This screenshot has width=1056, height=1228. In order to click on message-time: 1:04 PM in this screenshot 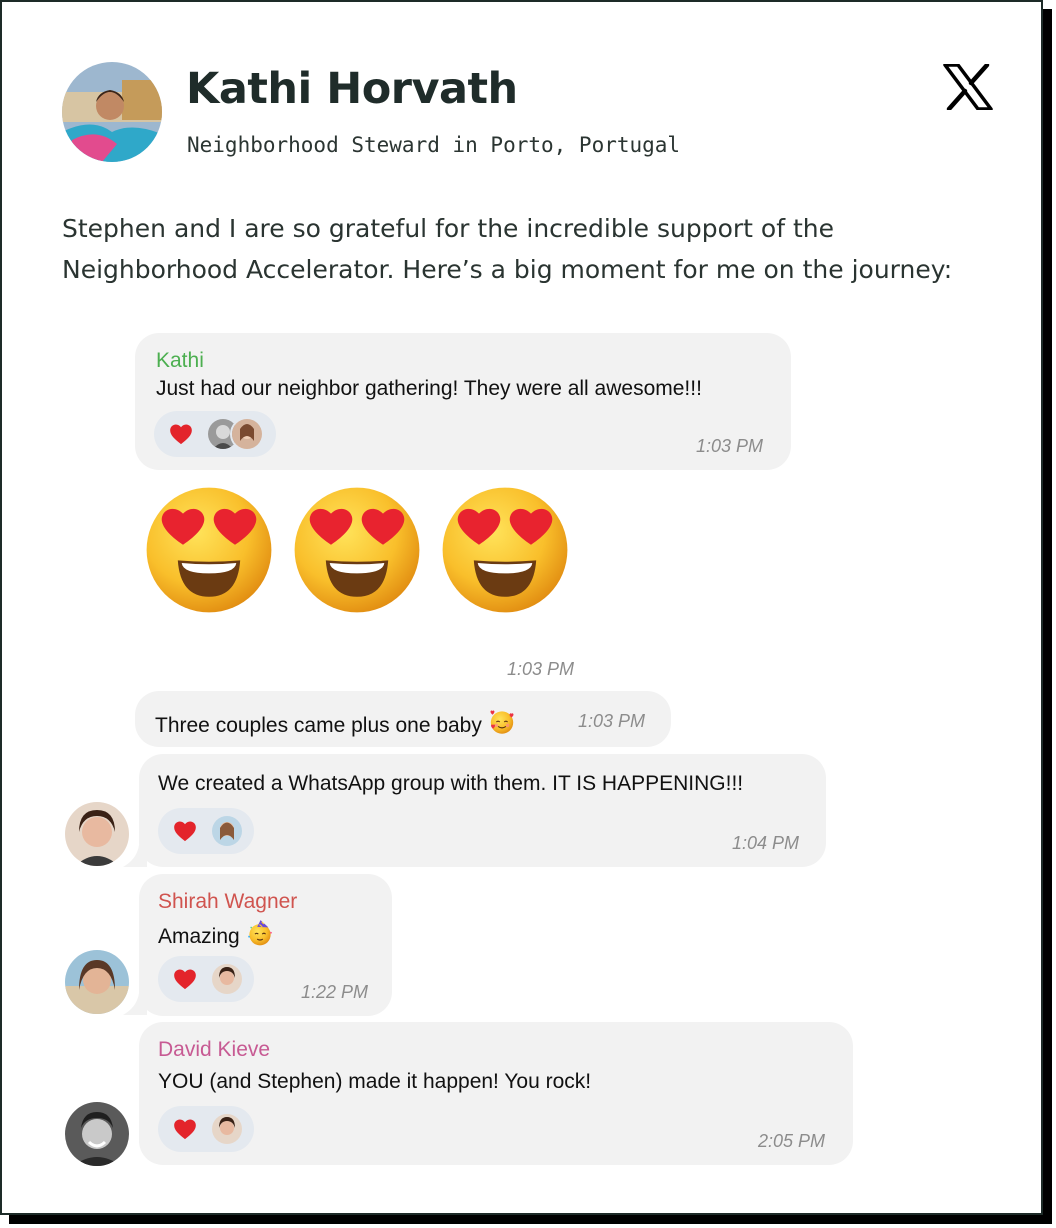, I will do `click(766, 843)`.